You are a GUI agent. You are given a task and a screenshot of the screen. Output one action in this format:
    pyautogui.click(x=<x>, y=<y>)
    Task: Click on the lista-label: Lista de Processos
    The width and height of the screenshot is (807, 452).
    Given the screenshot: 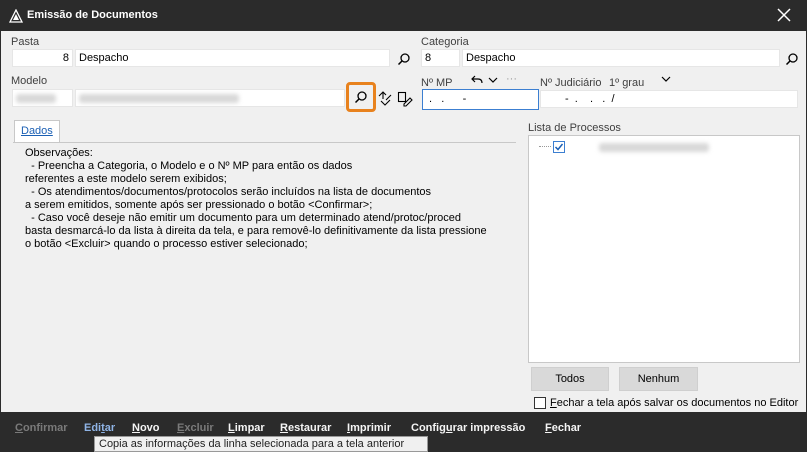 What is the action you would take?
    pyautogui.click(x=574, y=128)
    